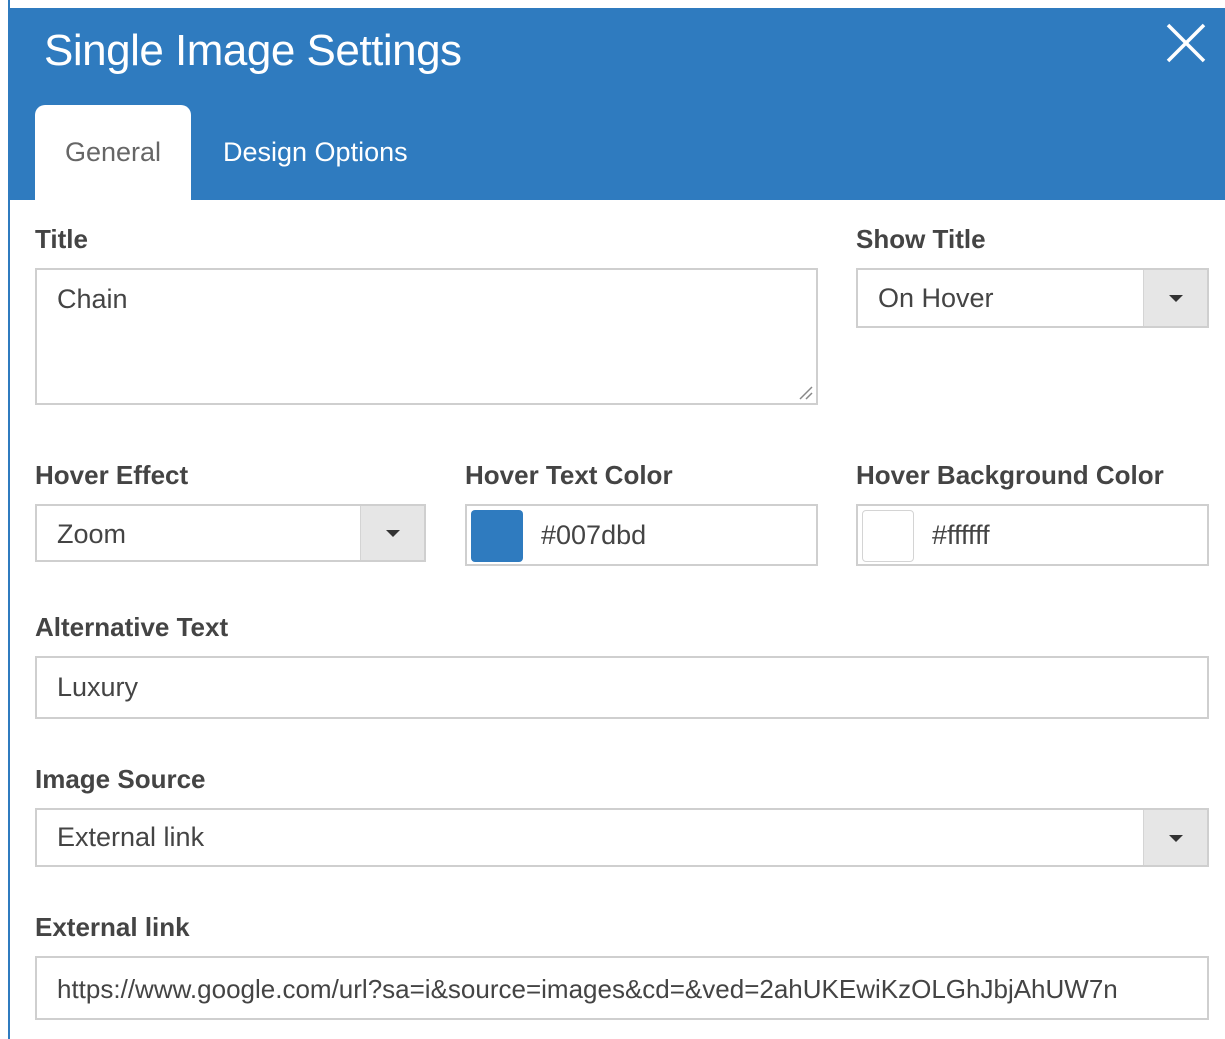 The image size is (1225, 1039). Describe the element at coordinates (230, 533) in the screenshot. I see `hover-effect-select: Zoom` at that location.